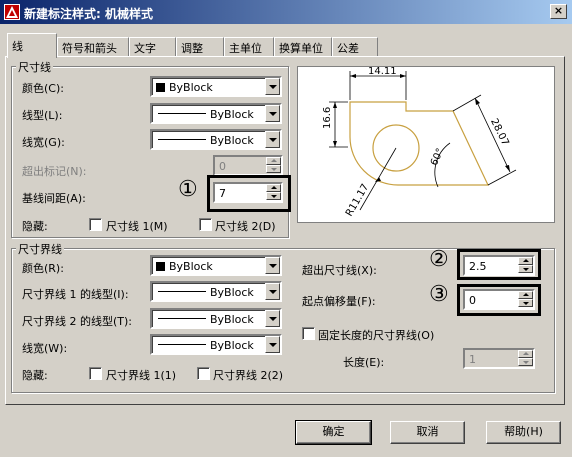 The image size is (572, 457). I want to click on ext2-linetype-value: ByBlock, so click(232, 319).